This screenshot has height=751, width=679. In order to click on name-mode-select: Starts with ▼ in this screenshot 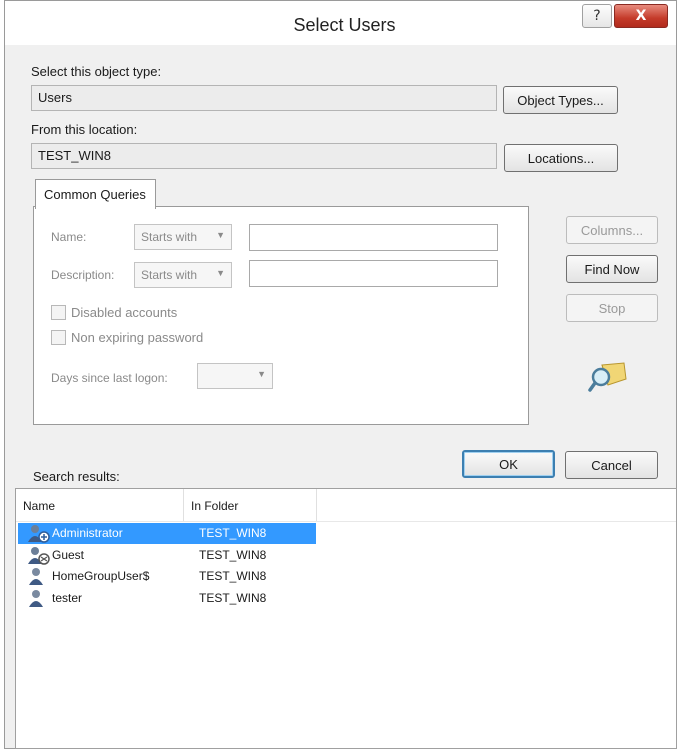, I will do `click(183, 237)`.